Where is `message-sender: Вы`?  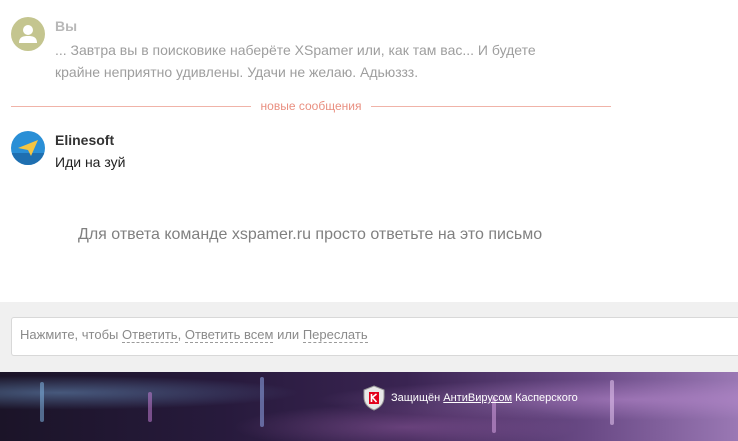
message-sender: Вы is located at coordinates (305, 26).